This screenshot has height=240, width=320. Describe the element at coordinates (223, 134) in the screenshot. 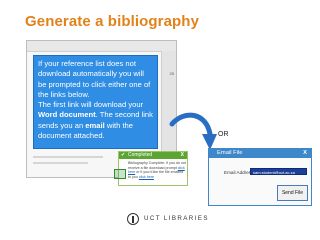

I see `or-label: OR` at that location.